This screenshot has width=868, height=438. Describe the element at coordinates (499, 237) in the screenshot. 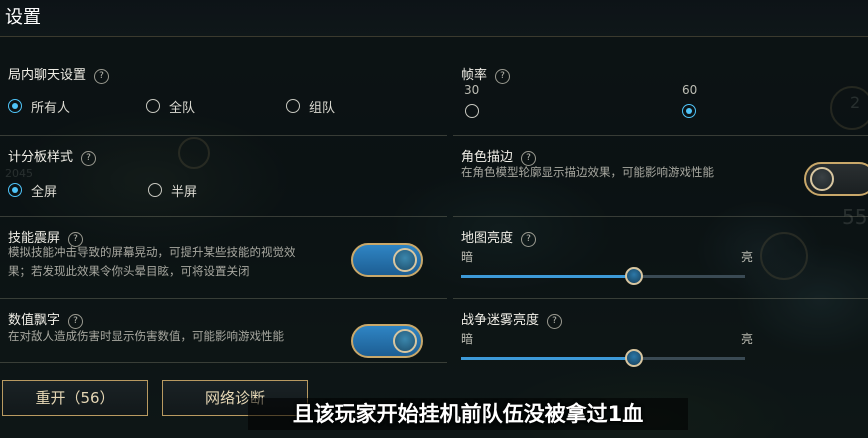

I see `map-brightness-label: 地图亮度?` at that location.